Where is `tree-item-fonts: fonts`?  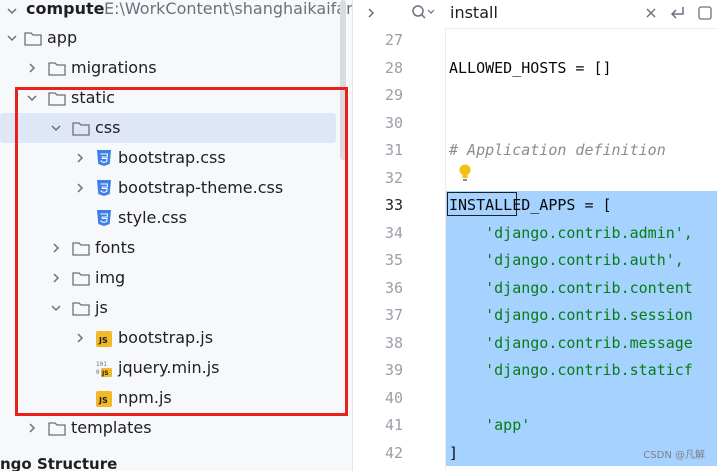 tree-item-fonts: fonts is located at coordinates (176, 248).